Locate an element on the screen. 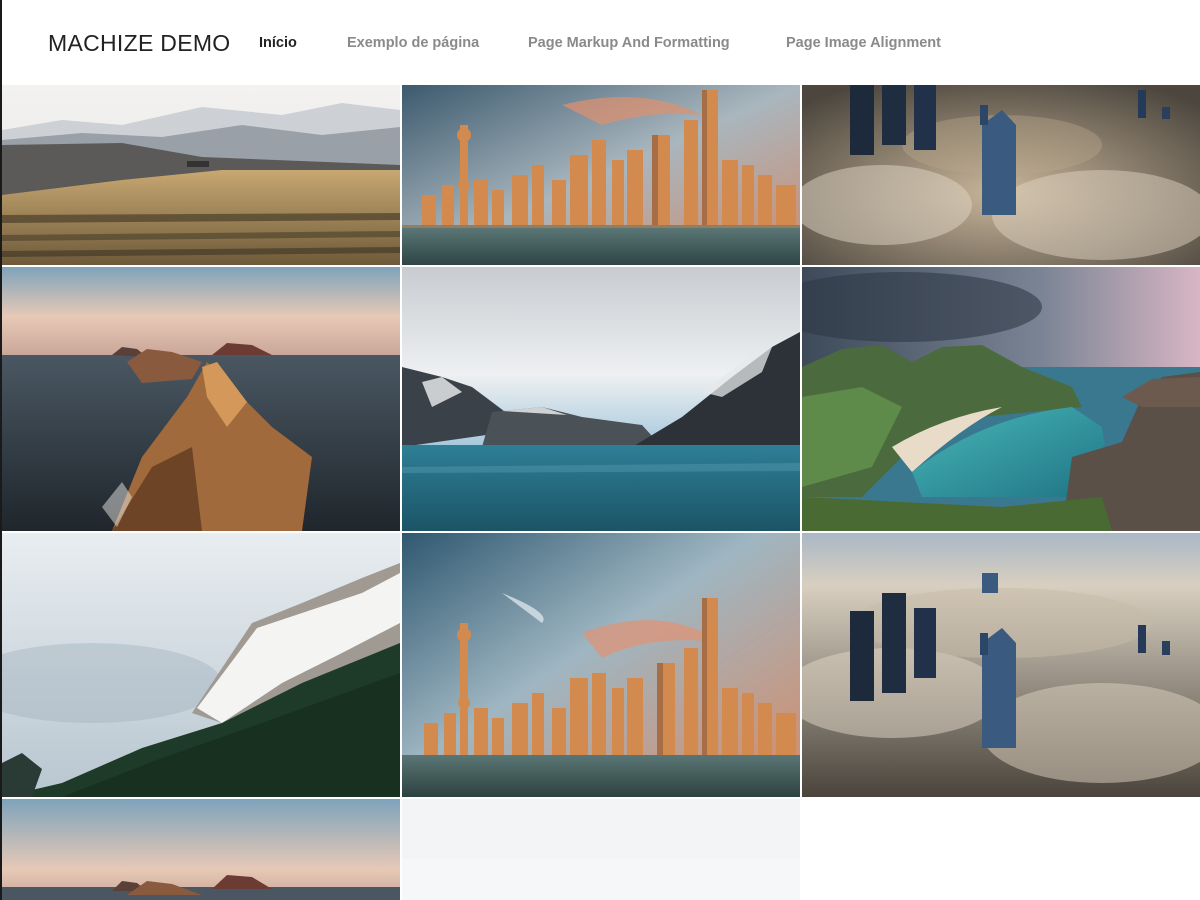 This screenshot has width=1200, height=900. gallery-tile-islands is located at coordinates (201, 399).